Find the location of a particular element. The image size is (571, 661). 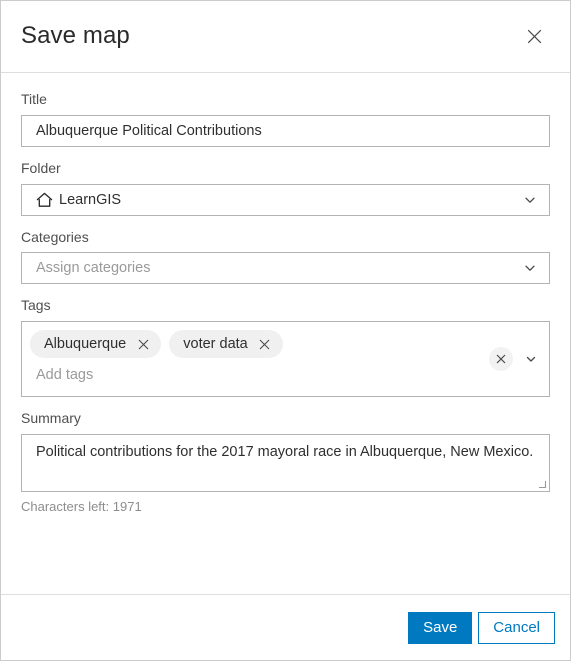

tag-chip-label: Albuquerque is located at coordinates (85, 344).